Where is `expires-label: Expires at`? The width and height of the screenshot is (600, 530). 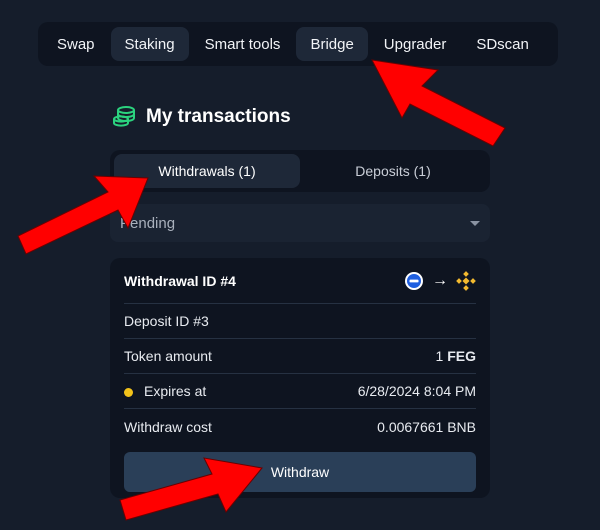
expires-label: Expires at is located at coordinates (175, 391).